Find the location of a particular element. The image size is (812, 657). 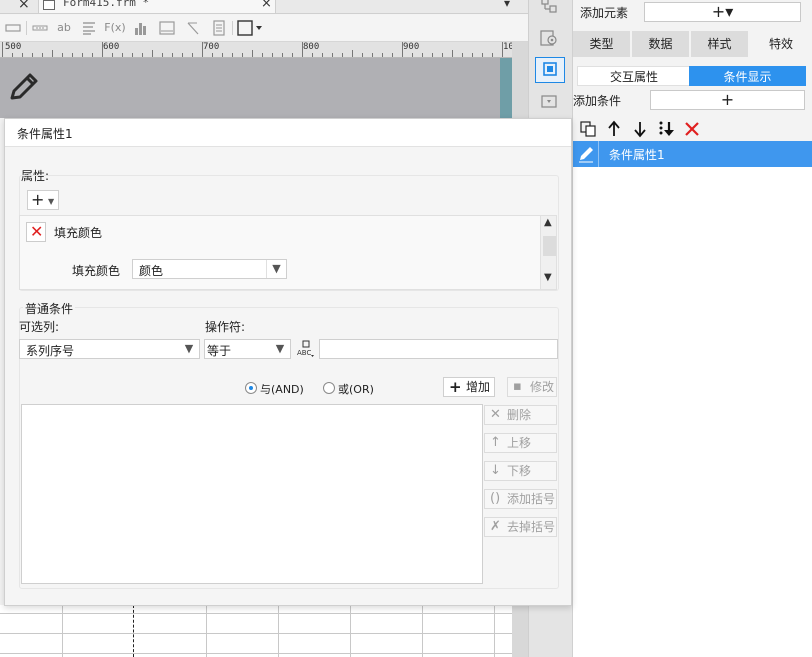

plus-icon: + is located at coordinates (455, 387).